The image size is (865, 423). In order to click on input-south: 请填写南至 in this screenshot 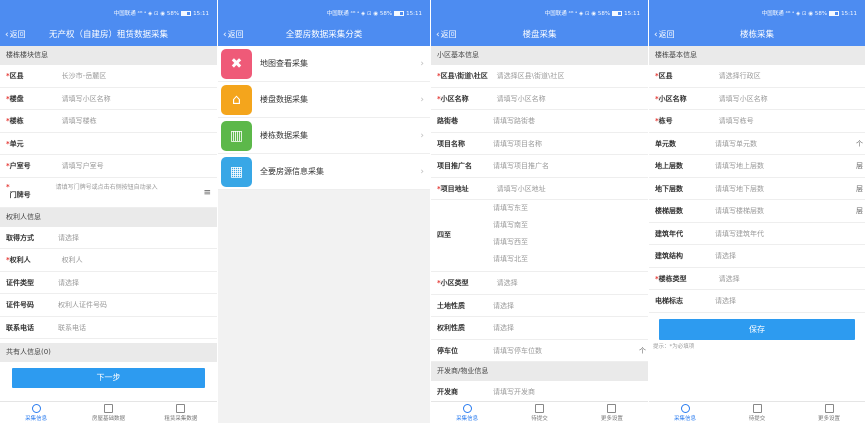, I will do `click(510, 225)`.